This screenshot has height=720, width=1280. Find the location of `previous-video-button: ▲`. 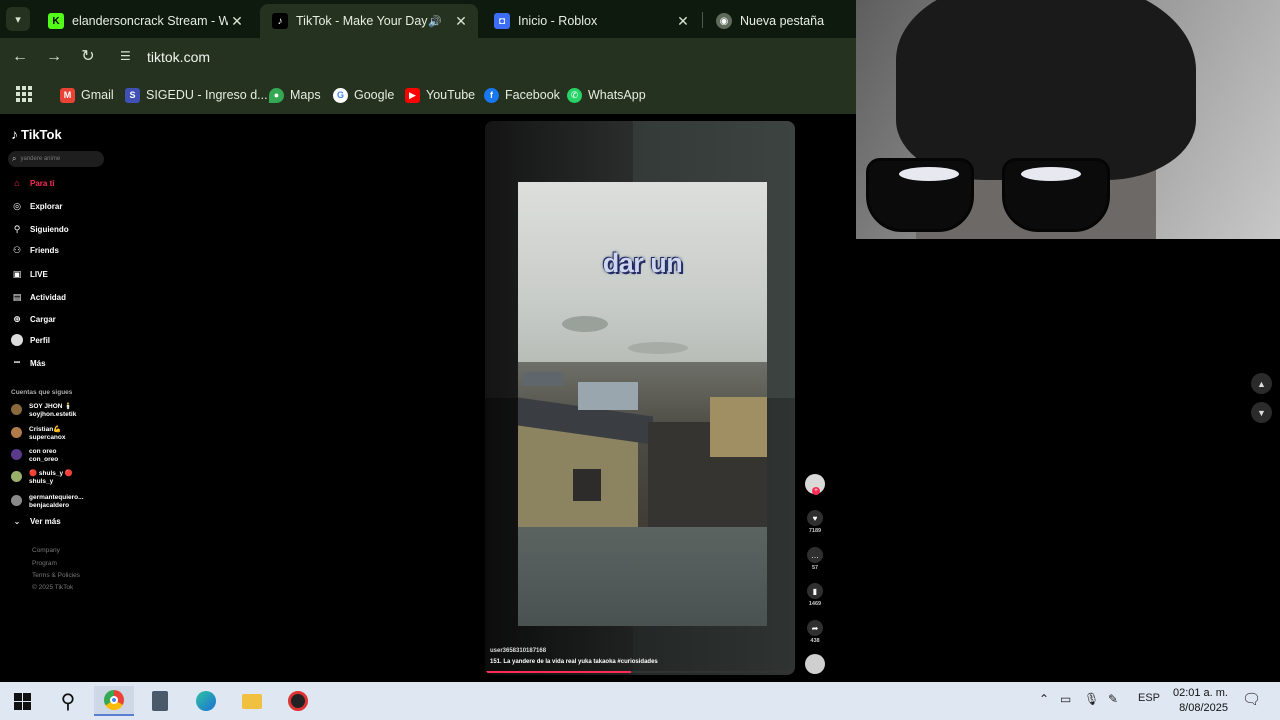

previous-video-button: ▲ is located at coordinates (1261, 383).